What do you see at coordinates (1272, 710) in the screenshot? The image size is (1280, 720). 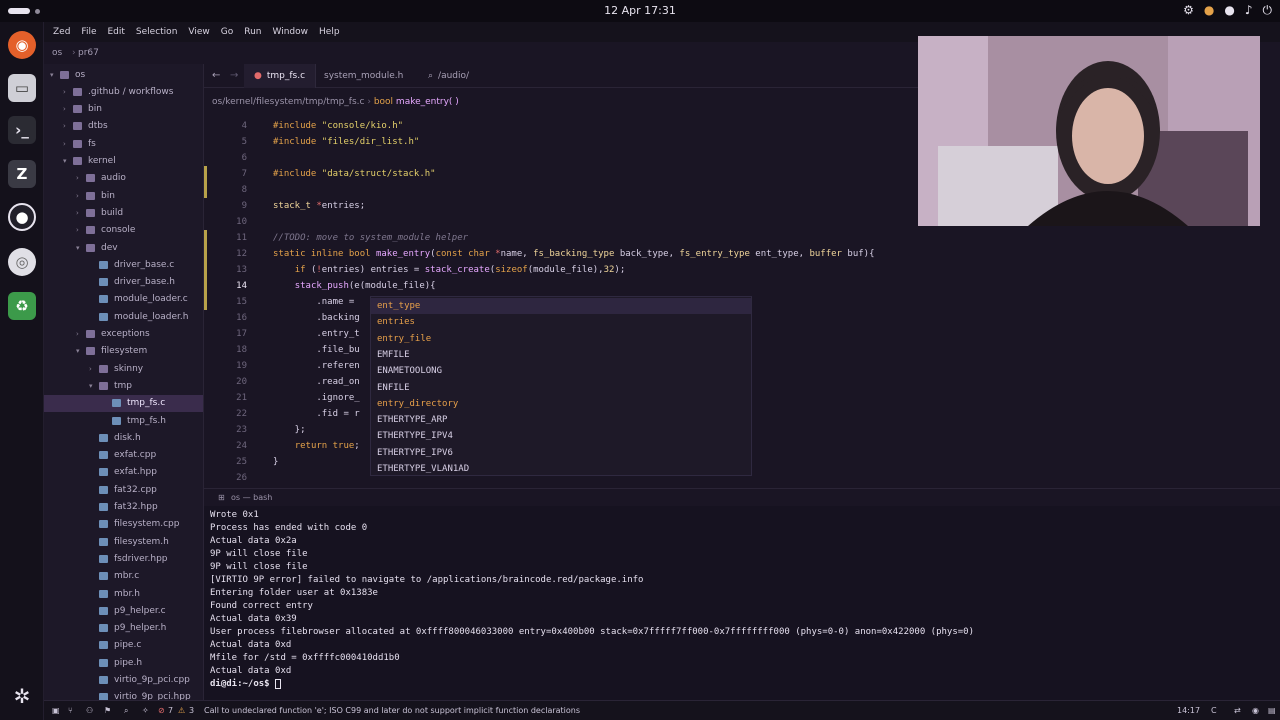 I see `chat-icon: ▤` at bounding box center [1272, 710].